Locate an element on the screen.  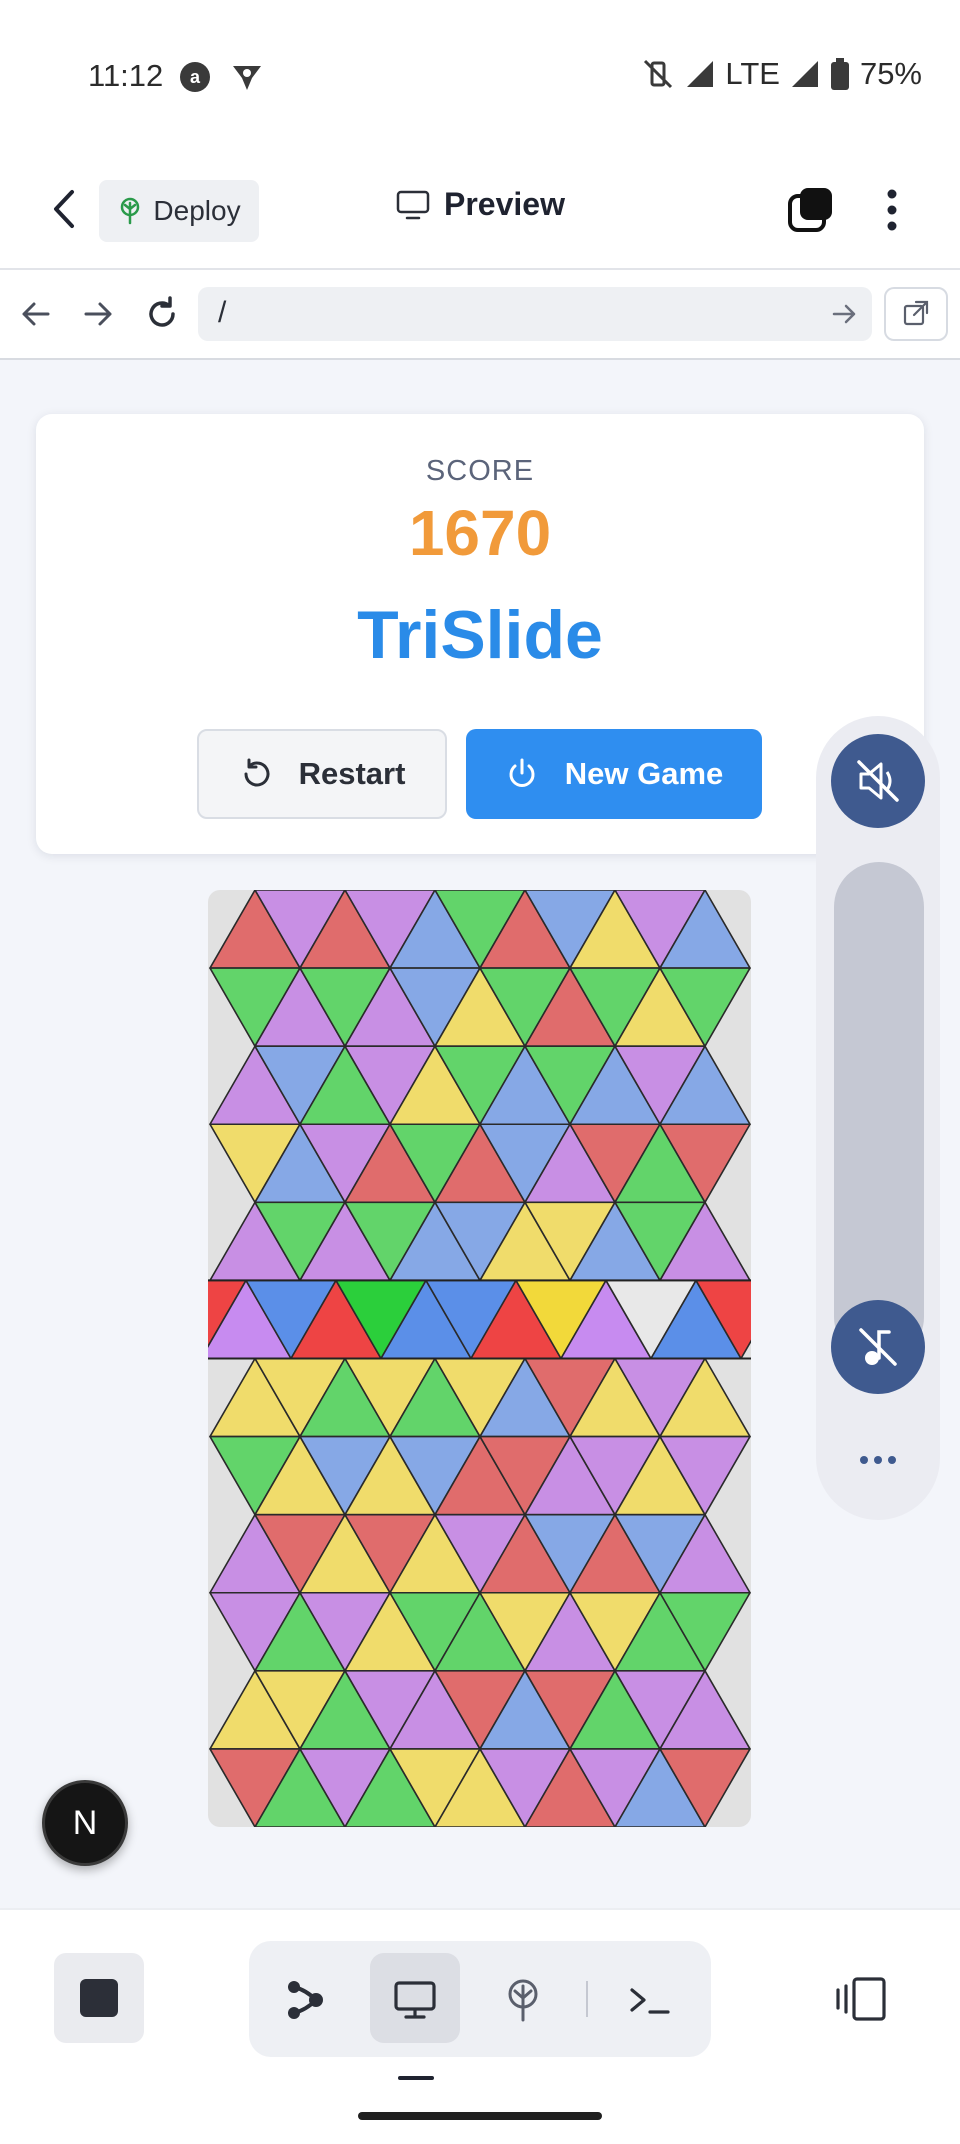
nav-forward-button is located at coordinates (98, 314).